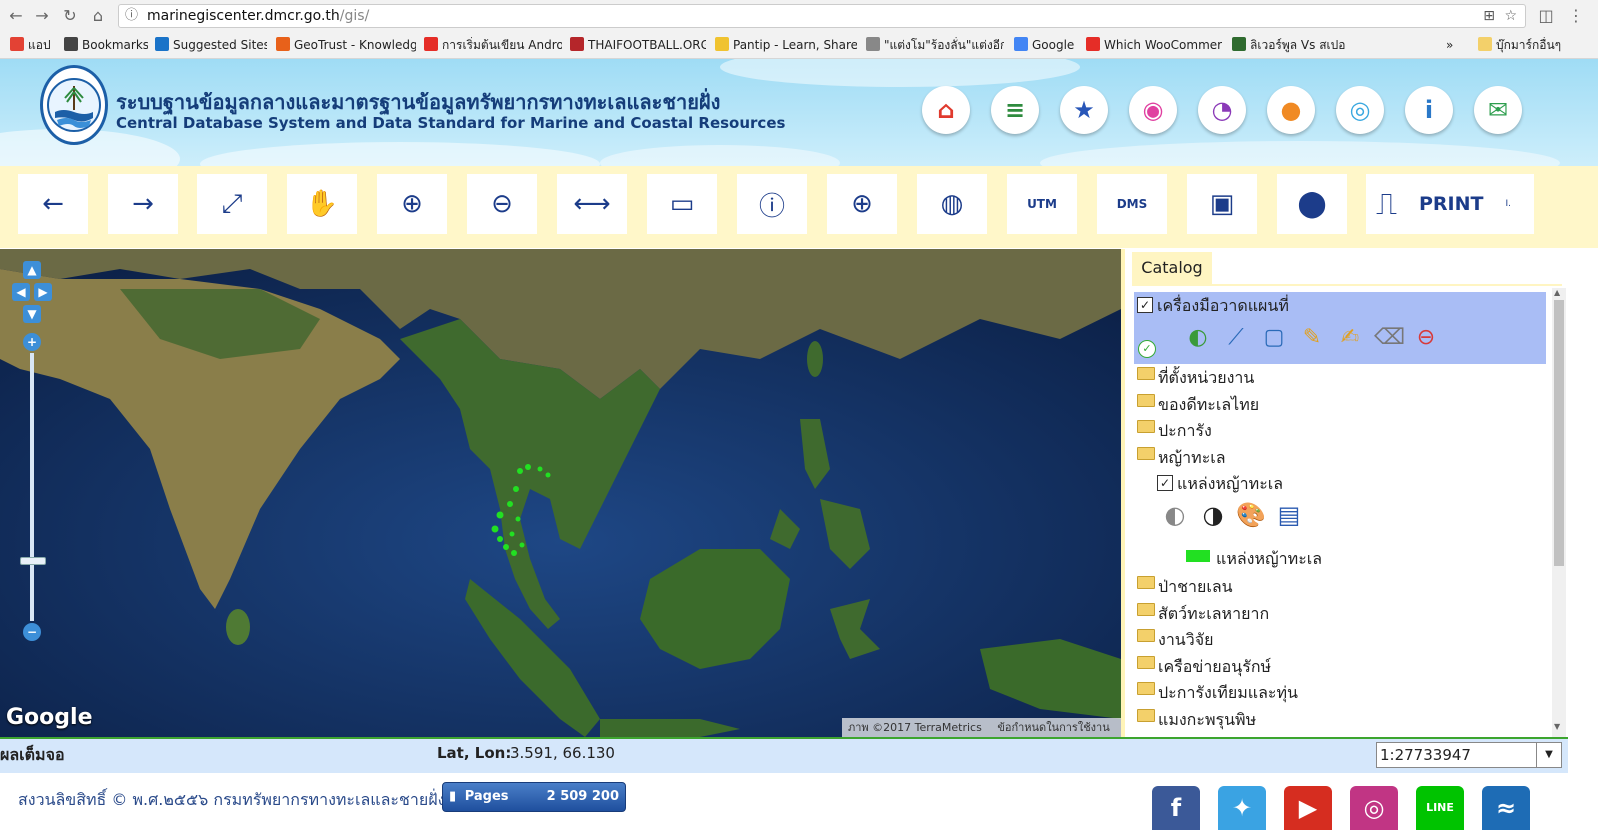  What do you see at coordinates (1175, 640) in the screenshot?
I see `catalog-folder-item: งานวิจัย` at bounding box center [1175, 640].